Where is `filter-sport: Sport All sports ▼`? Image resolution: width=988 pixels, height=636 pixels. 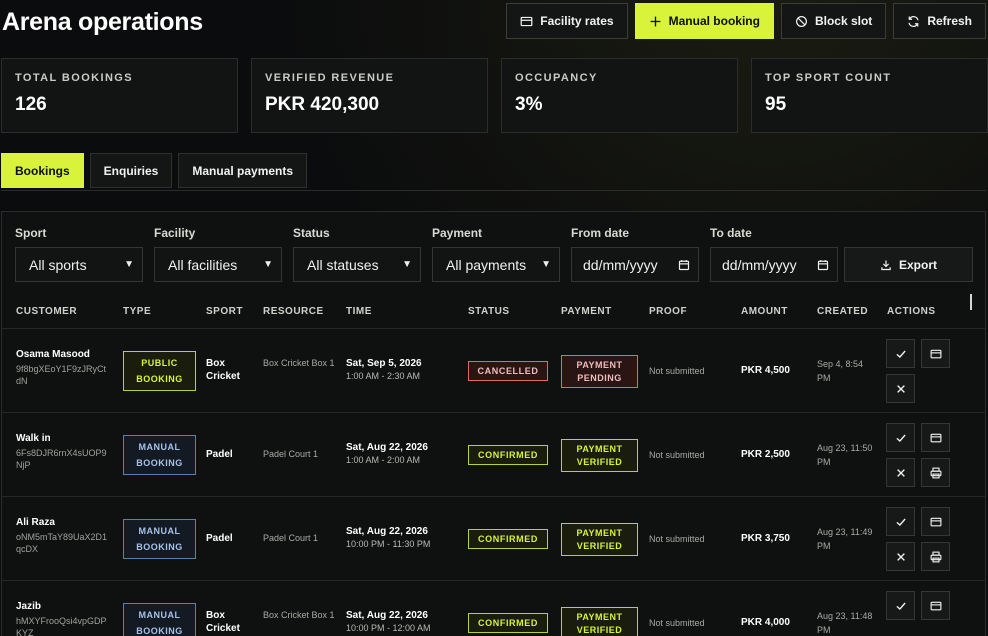
filter-sport: Sport All sports ▼ is located at coordinates (79, 254).